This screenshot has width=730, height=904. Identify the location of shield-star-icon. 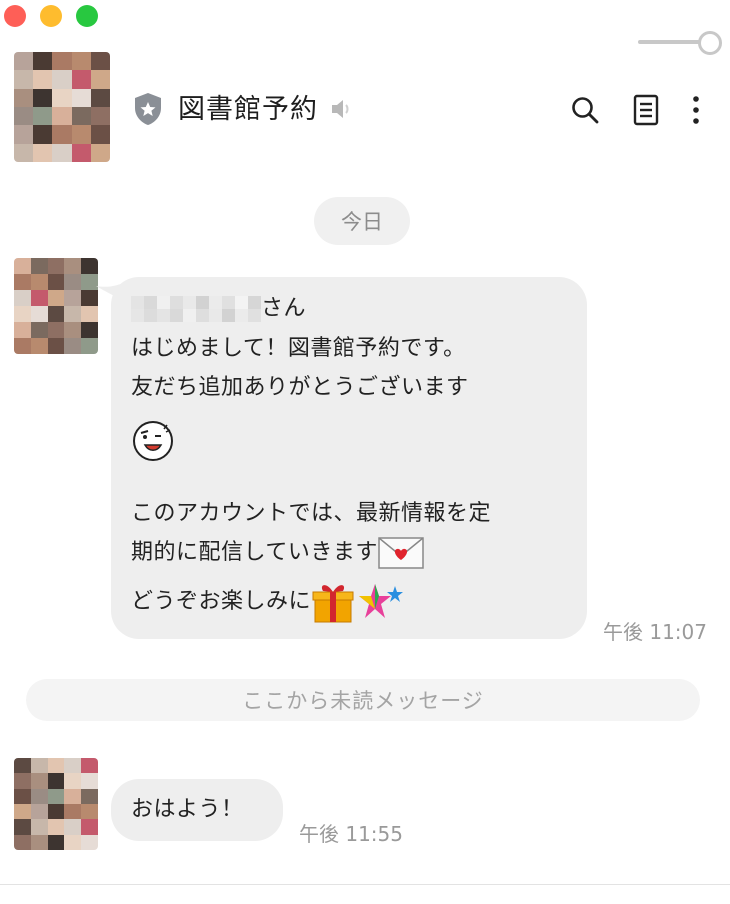
(148, 109).